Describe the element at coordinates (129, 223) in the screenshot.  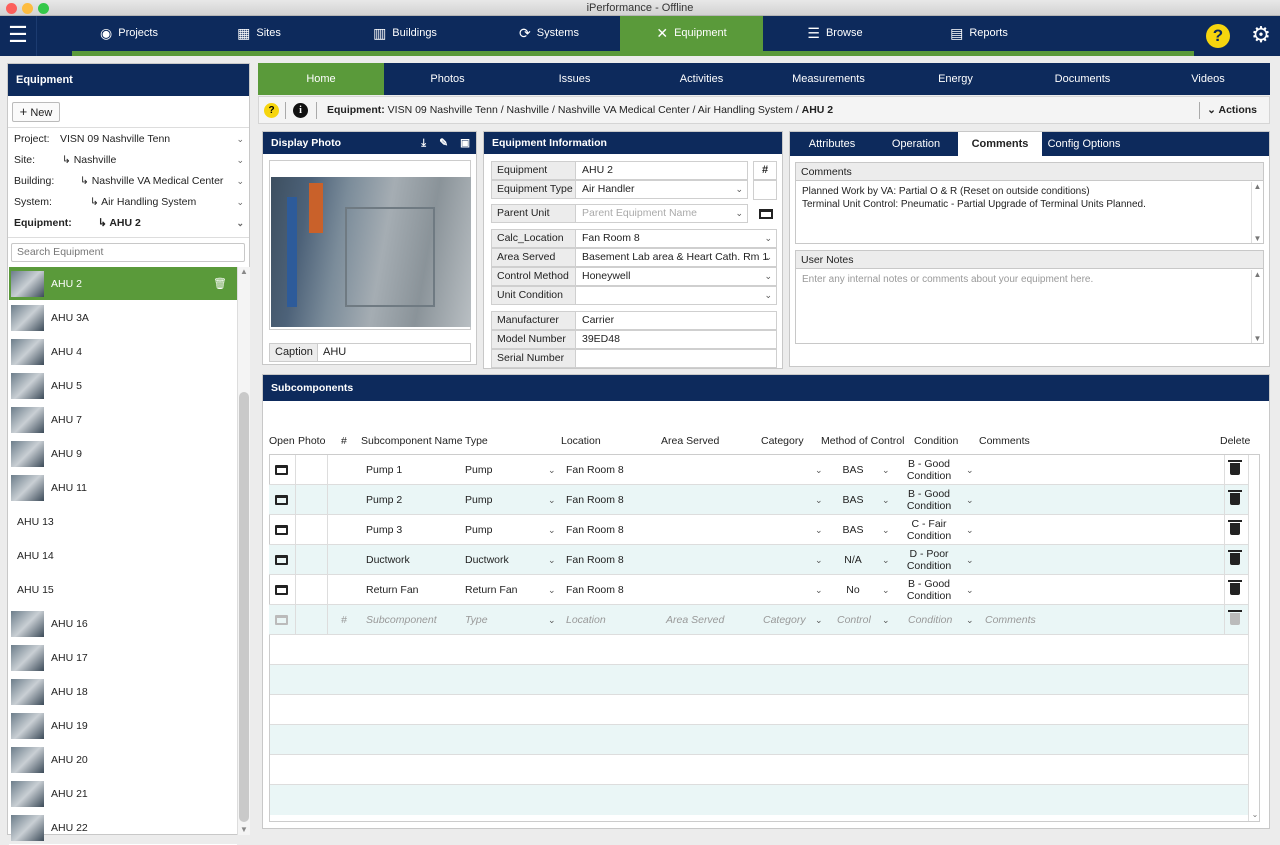
I see `filter-equipment: Equipment: ↳ AHU 2 ⌄` at that location.